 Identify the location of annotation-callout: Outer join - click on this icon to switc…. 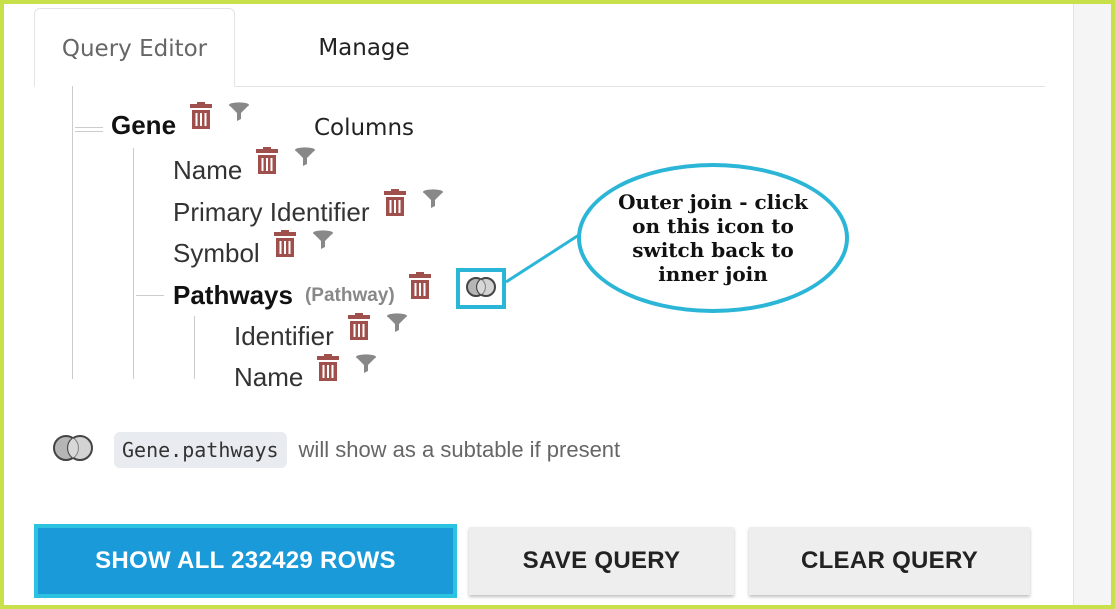
(713, 238).